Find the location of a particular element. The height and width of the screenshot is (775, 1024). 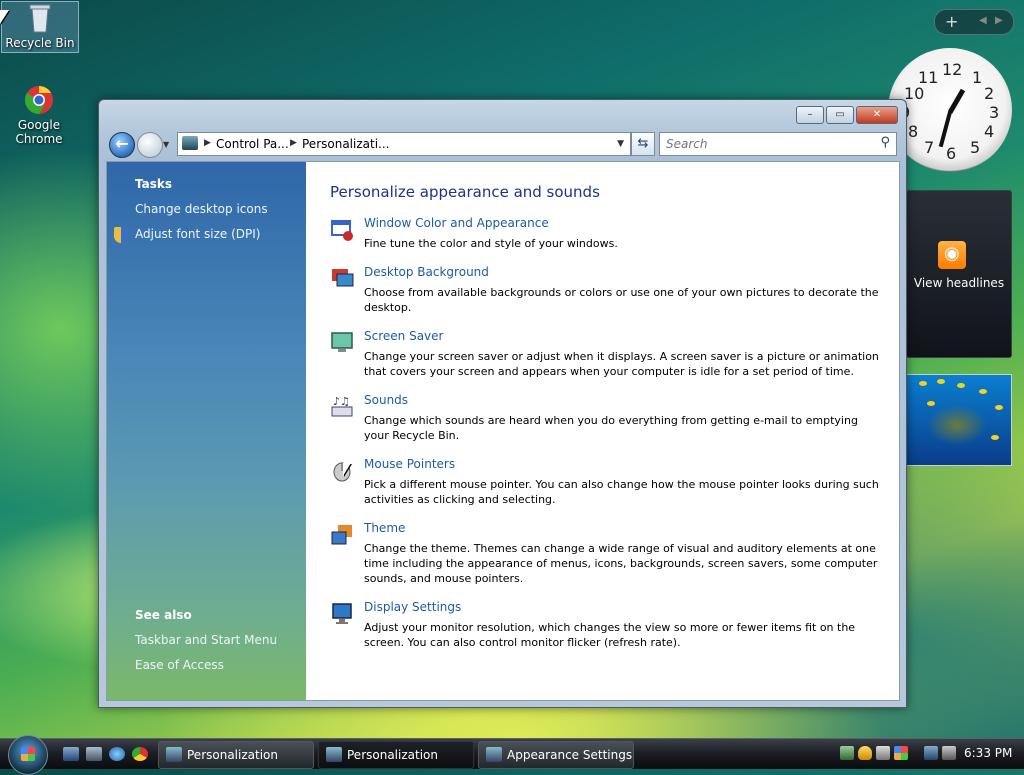

windows-logo-icon is located at coordinates (28, 754).